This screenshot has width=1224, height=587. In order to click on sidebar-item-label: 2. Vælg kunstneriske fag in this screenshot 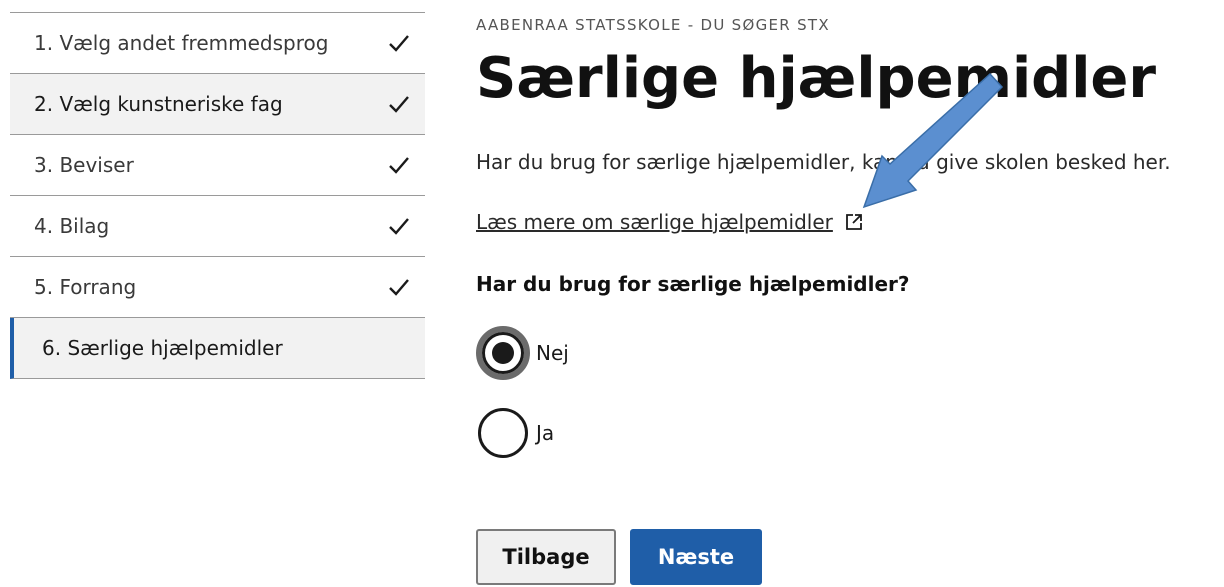, I will do `click(158, 104)`.